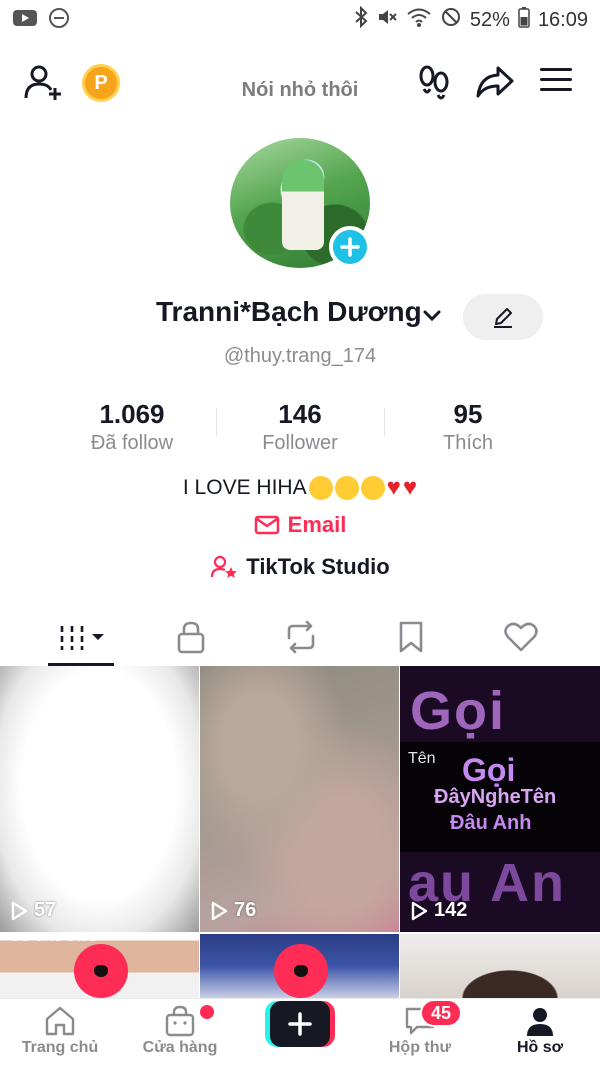 This screenshot has height=1067, width=600. I want to click on stat-value: 95, so click(468, 414).